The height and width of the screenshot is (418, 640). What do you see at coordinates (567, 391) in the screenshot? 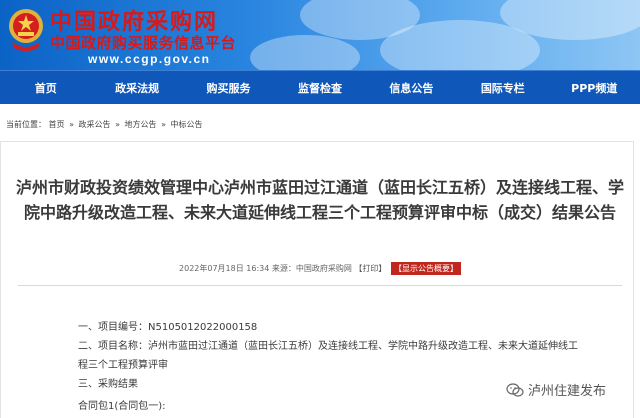
I see `watermark-text: 泸州住建发布` at bounding box center [567, 391].